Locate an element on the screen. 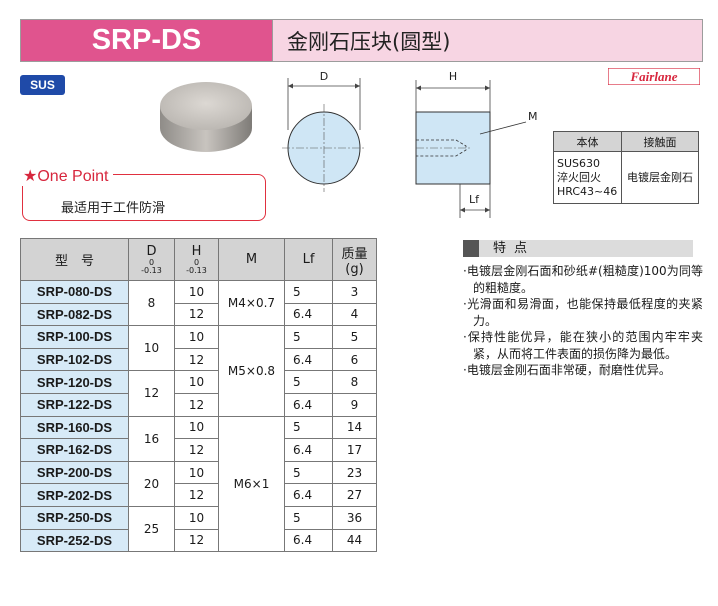  product-name: 金刚石压块(圆型) is located at coordinates (487, 40).